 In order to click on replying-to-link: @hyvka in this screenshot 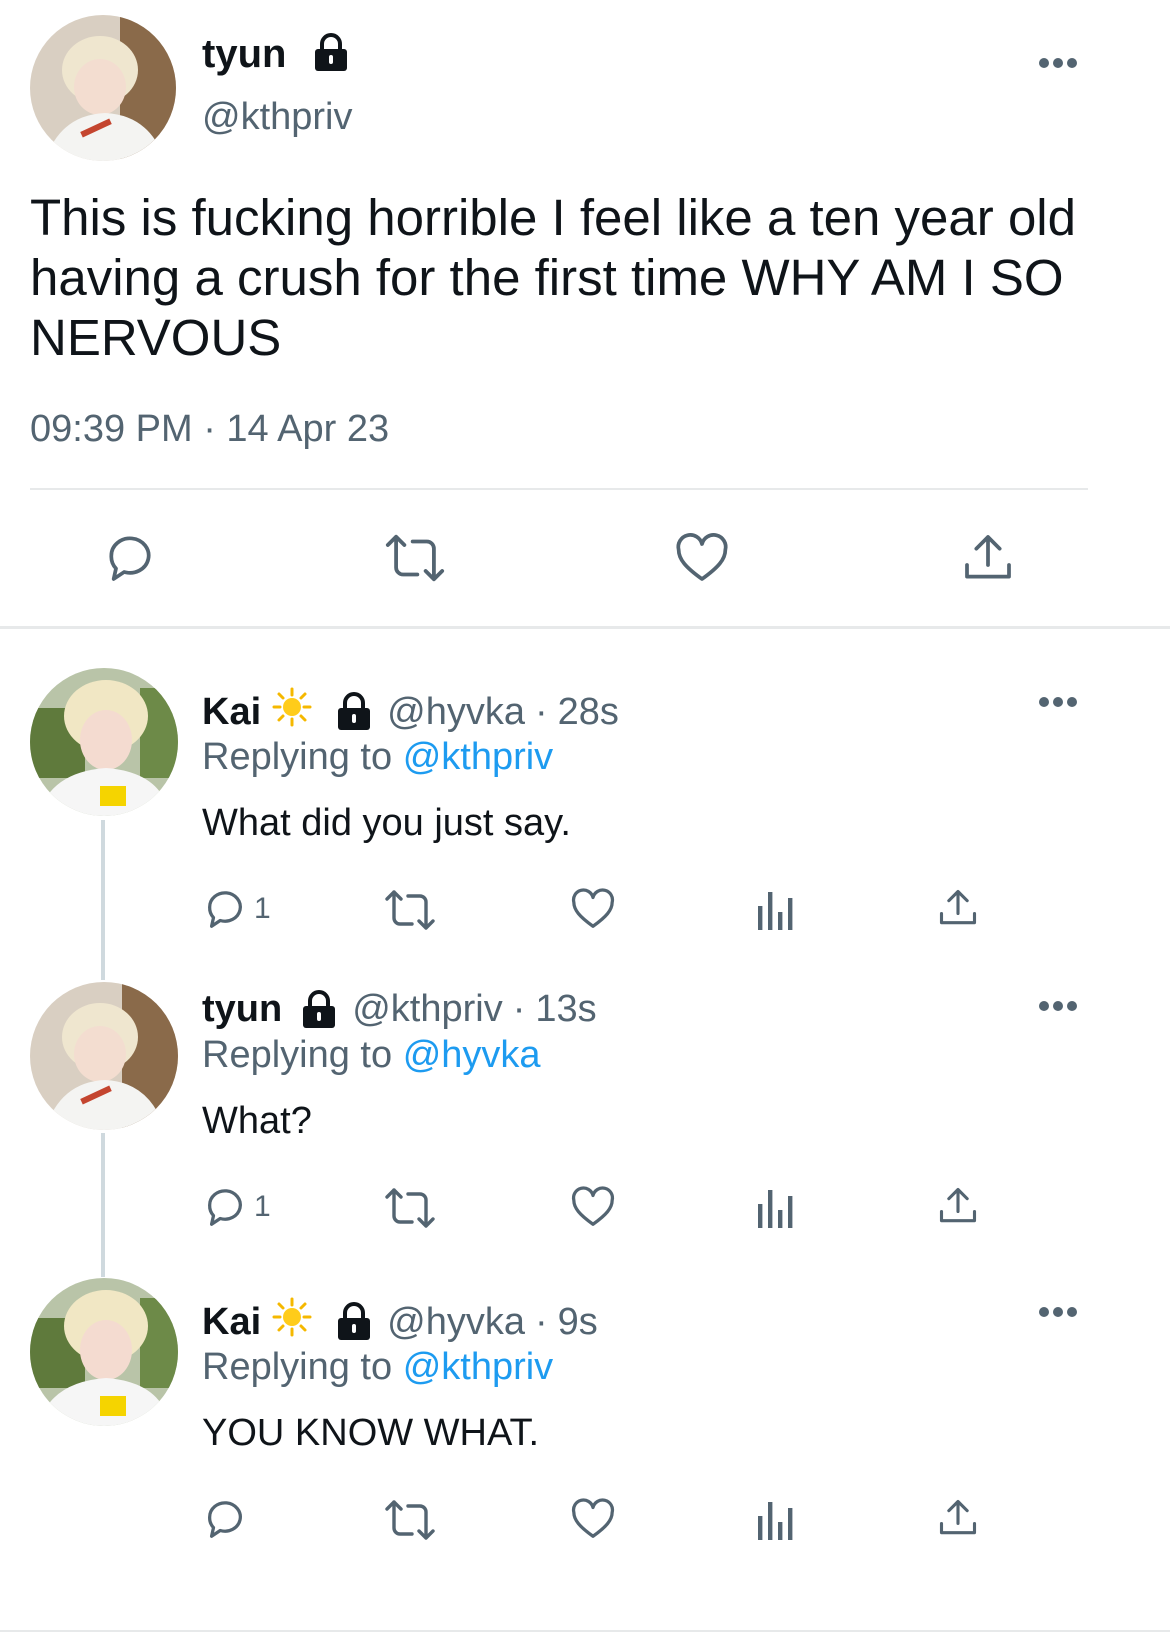, I will do `click(472, 1055)`.